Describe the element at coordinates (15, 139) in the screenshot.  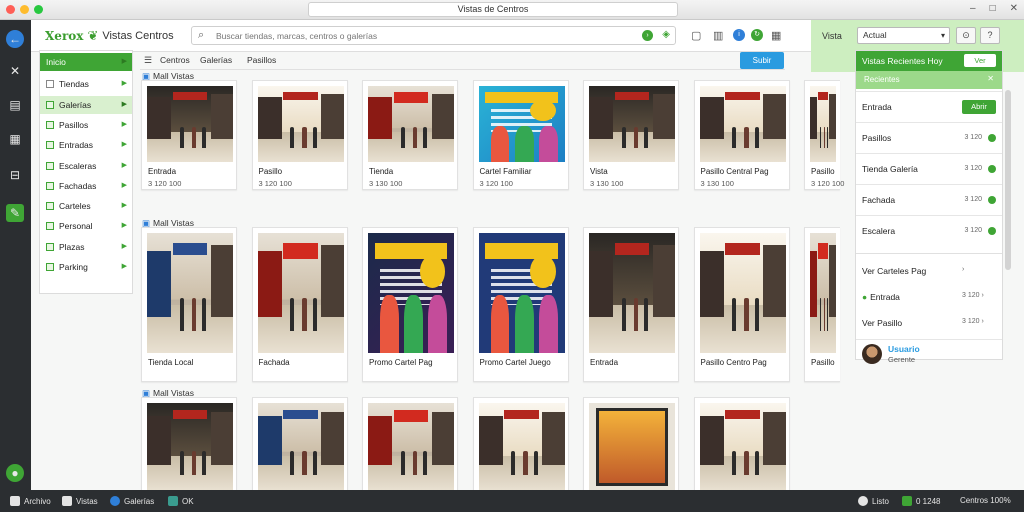
I see `chart-icon: ▦` at that location.